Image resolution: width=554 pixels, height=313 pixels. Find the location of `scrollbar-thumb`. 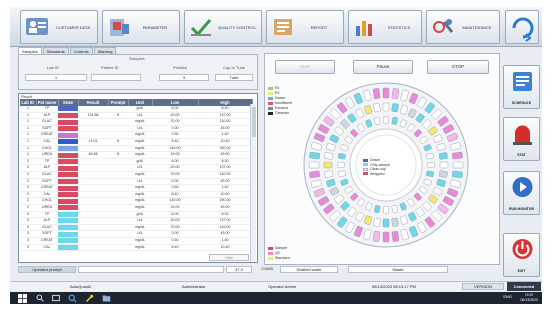

scrollbar-thumb is located at coordinates (254, 122).